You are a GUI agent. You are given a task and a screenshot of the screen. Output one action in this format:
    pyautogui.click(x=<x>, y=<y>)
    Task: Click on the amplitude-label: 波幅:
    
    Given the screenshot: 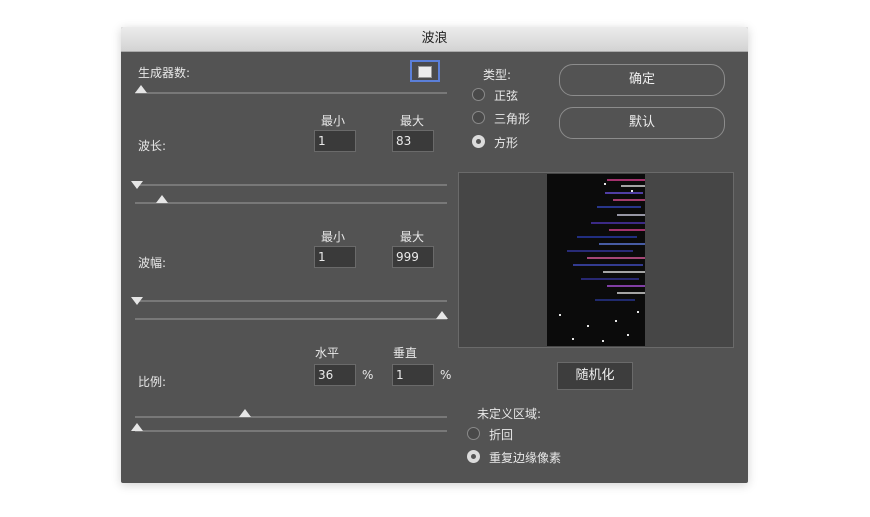 What is the action you would take?
    pyautogui.click(x=152, y=263)
    